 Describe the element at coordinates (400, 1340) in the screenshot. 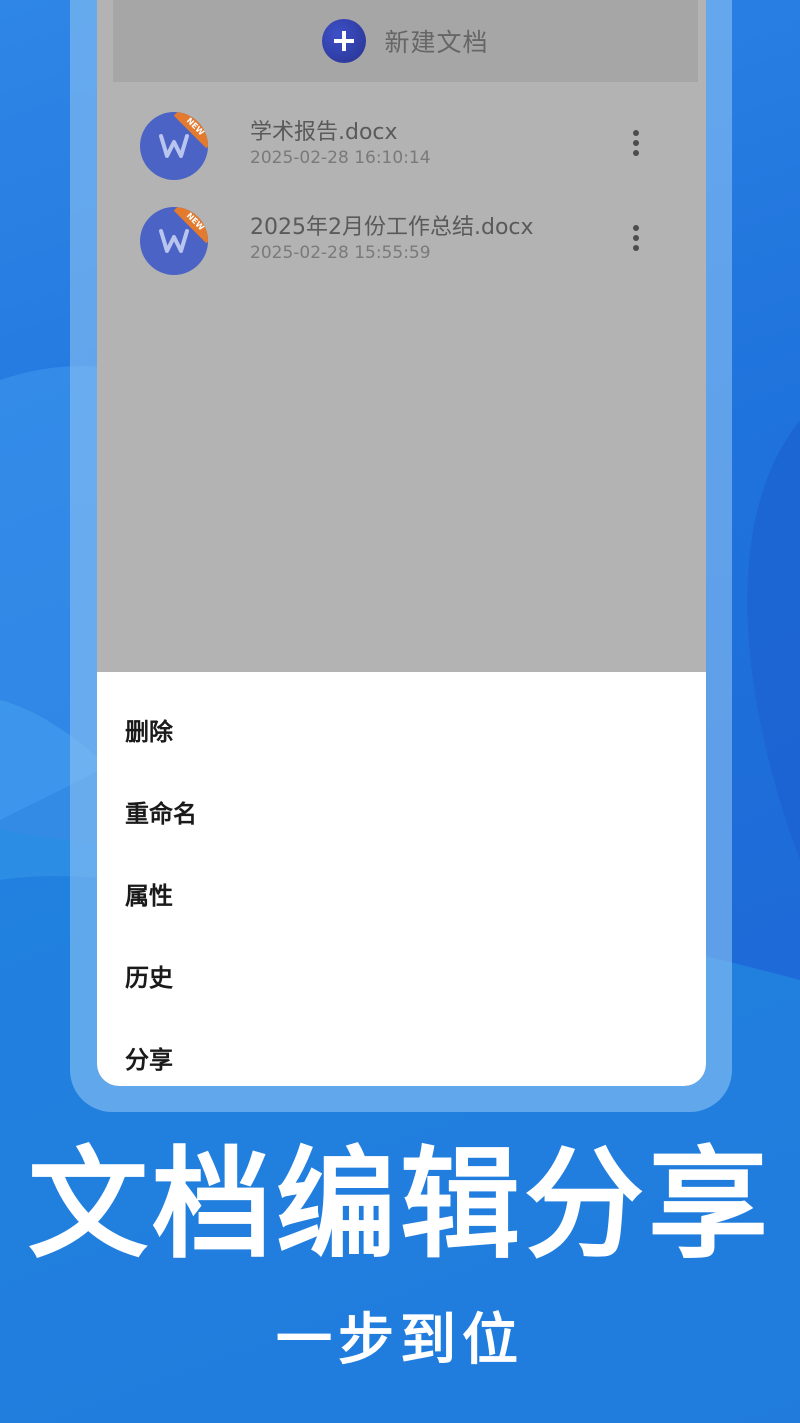

I see `promo-subline: 一步到位` at that location.